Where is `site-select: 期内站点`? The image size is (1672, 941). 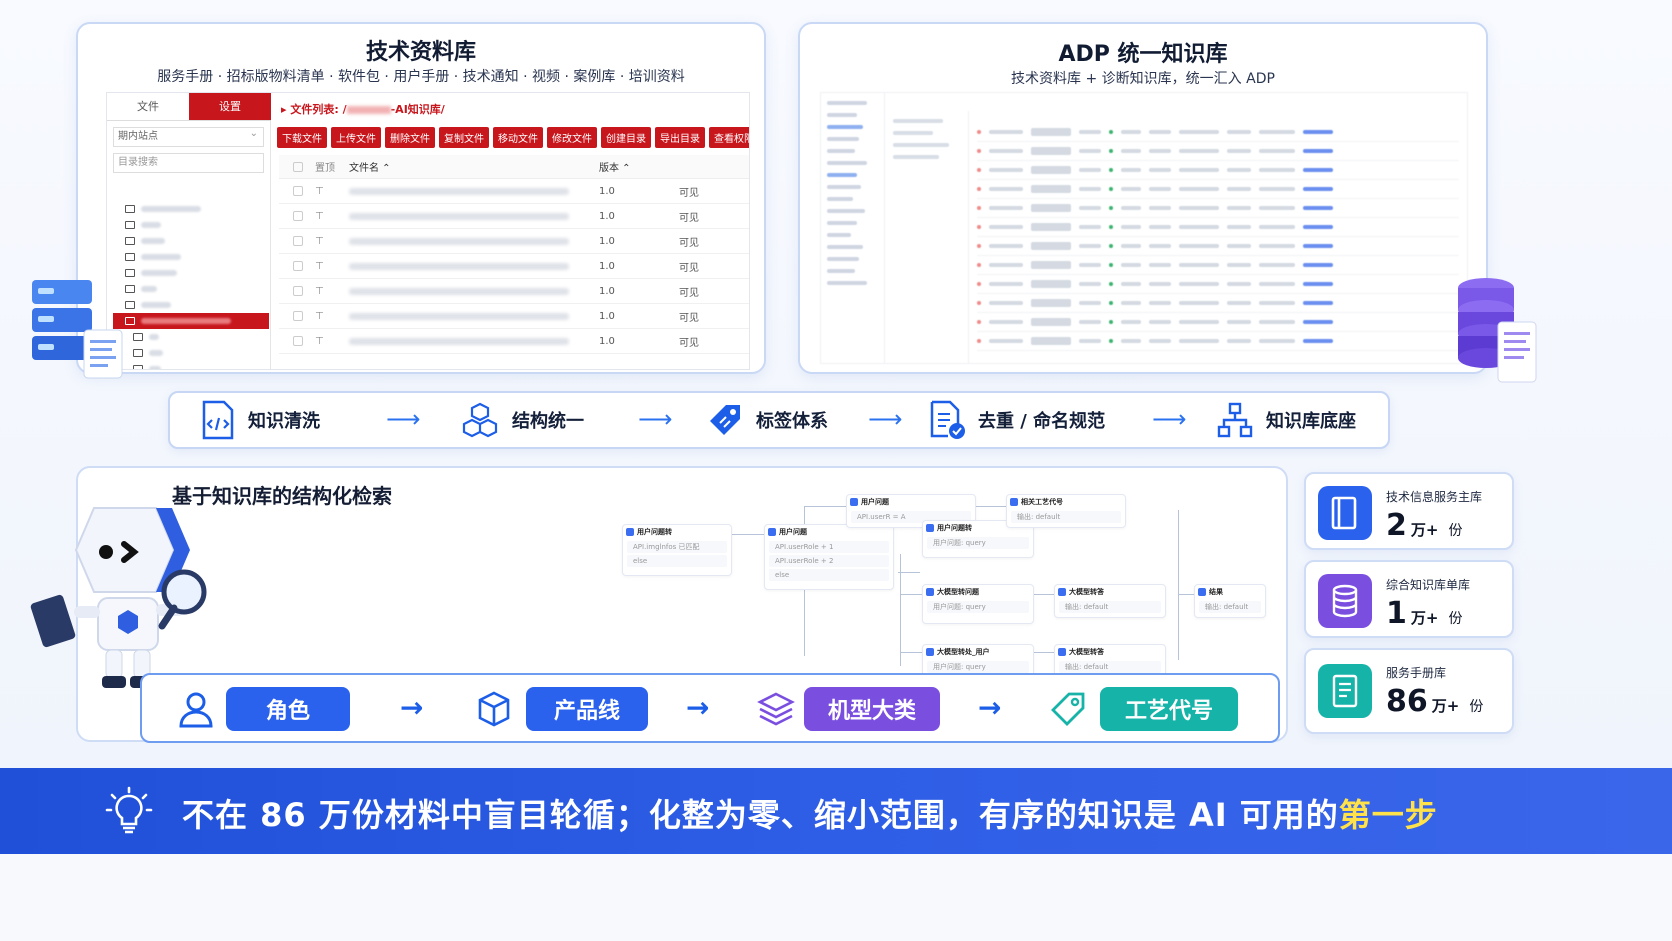 site-select: 期内站点 is located at coordinates (188, 136).